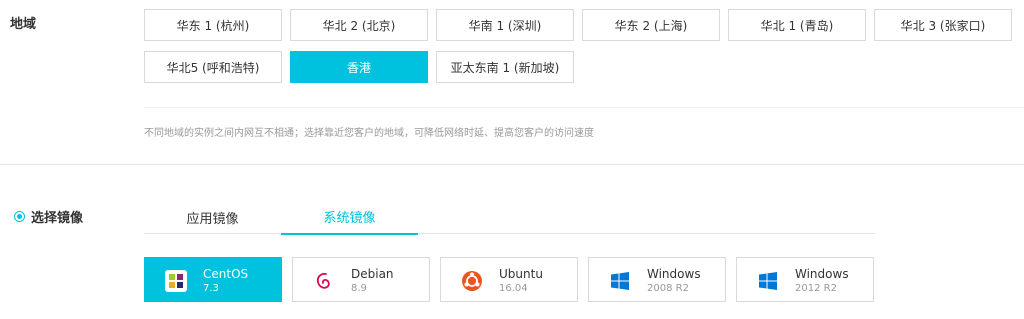 The height and width of the screenshot is (319, 1024). Describe the element at coordinates (19, 216) in the screenshot. I see `radio-selected-icon` at that location.